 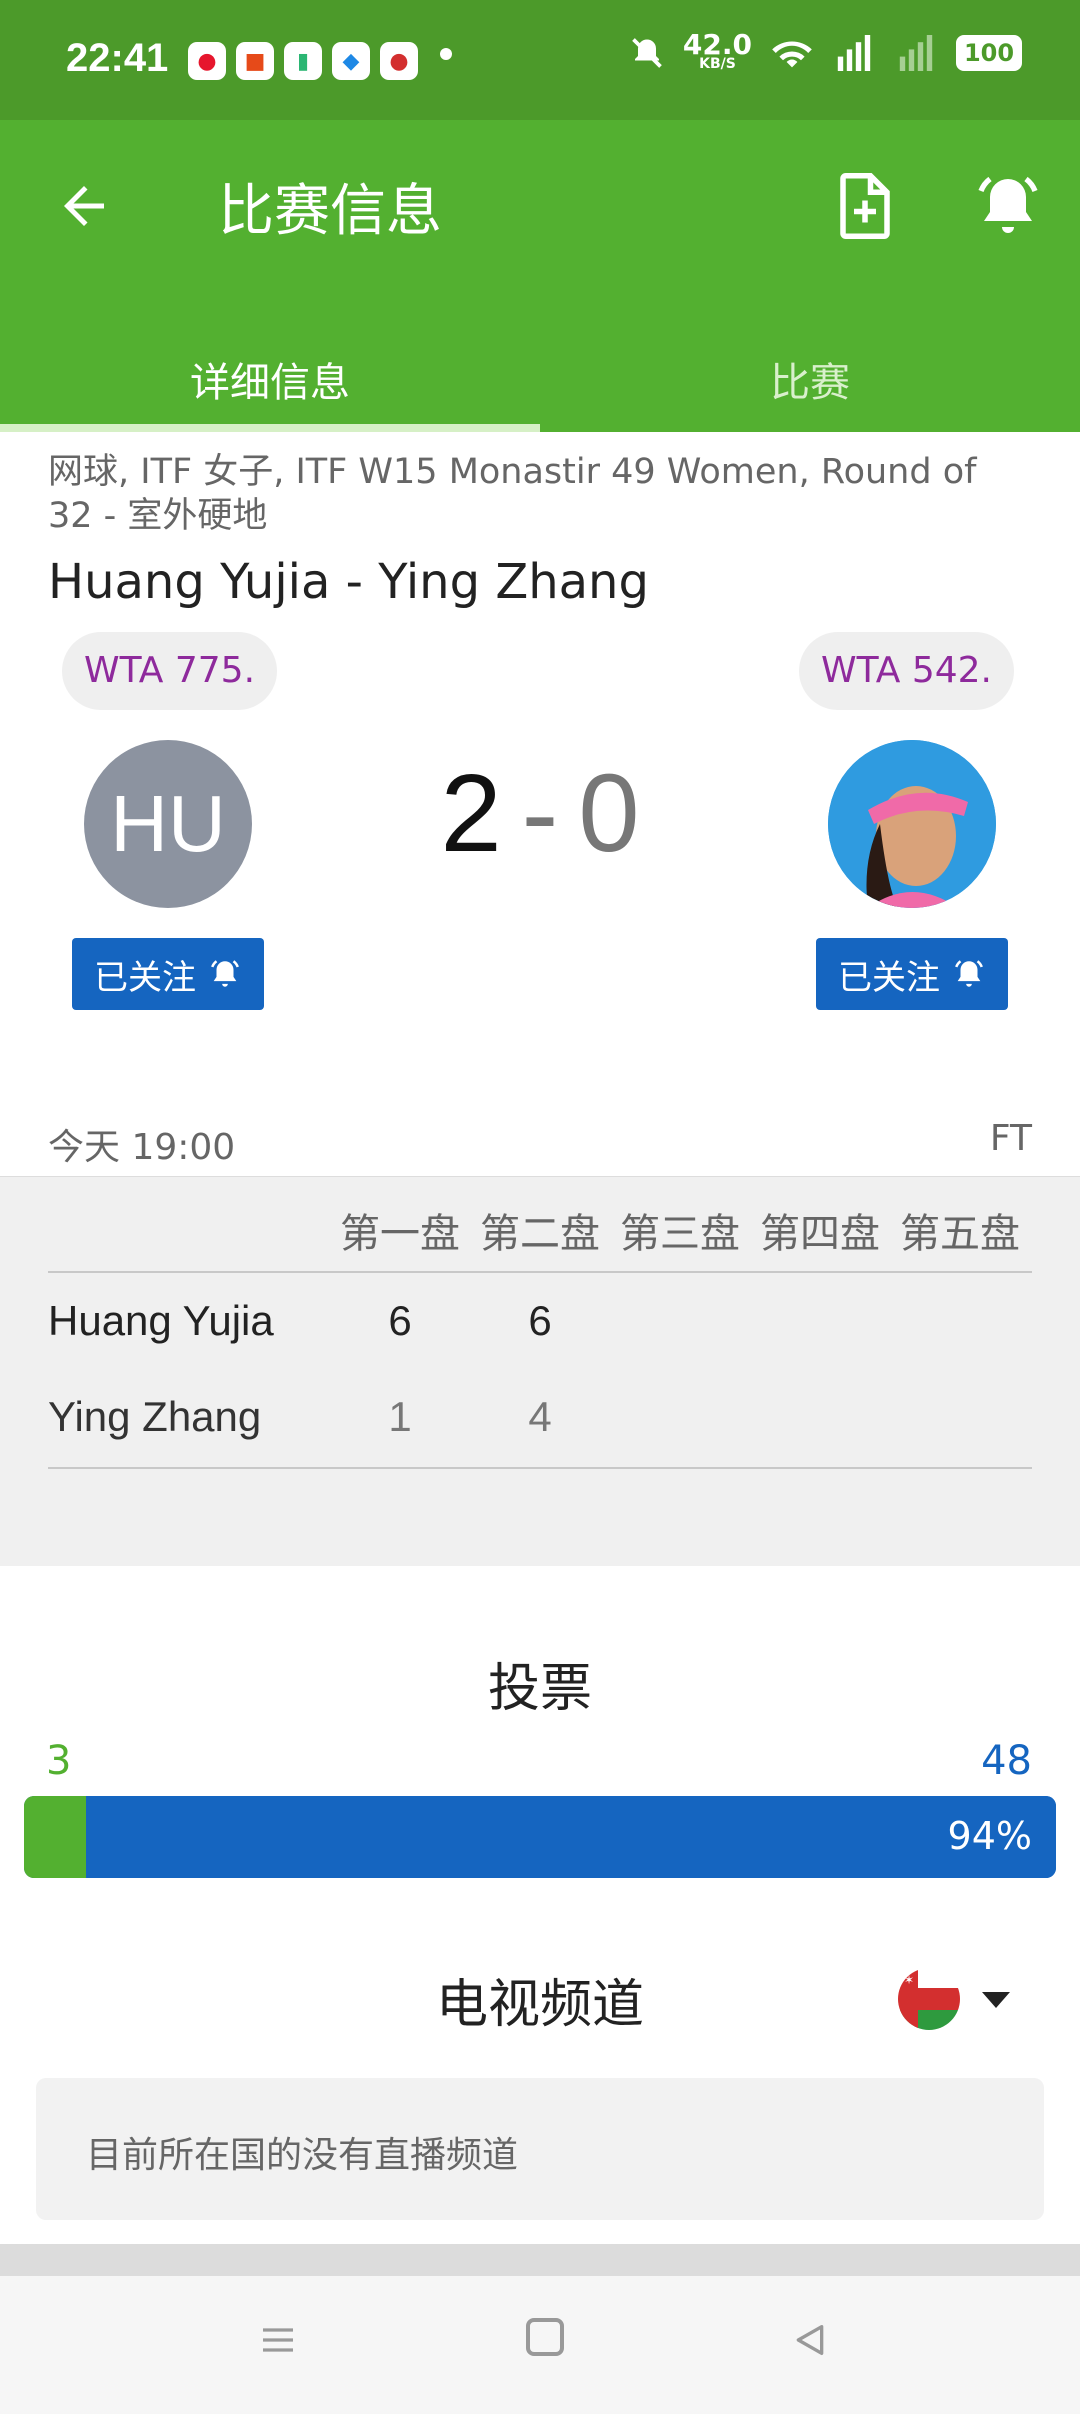 What do you see at coordinates (399, 61) in the screenshot?
I see `music-icon: ●` at bounding box center [399, 61].